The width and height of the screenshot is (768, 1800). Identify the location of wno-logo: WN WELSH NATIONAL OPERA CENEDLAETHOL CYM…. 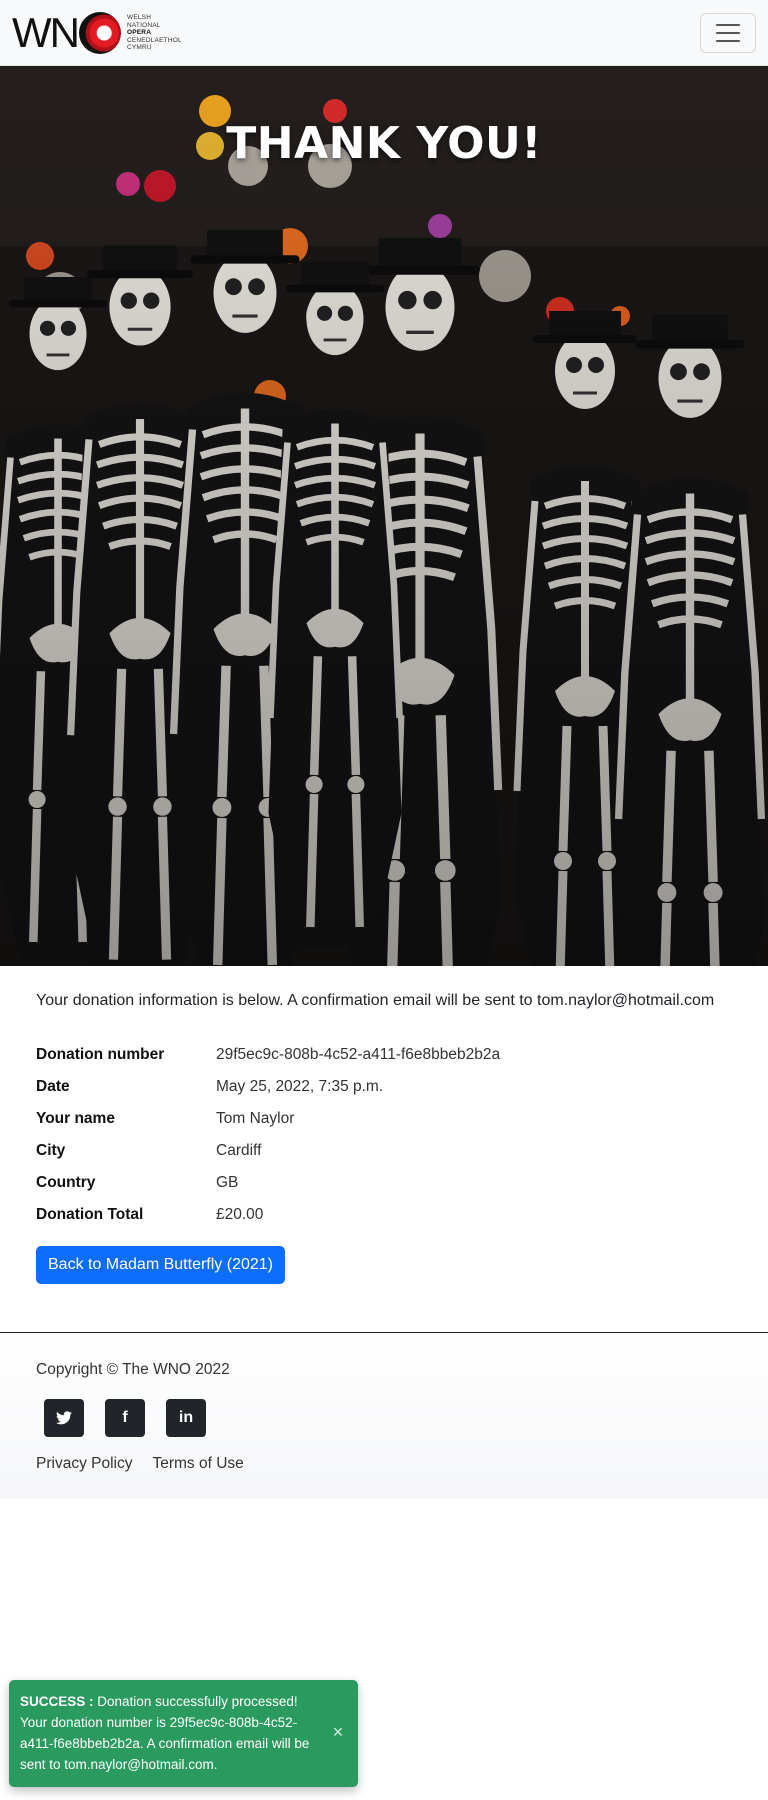
(97, 33).